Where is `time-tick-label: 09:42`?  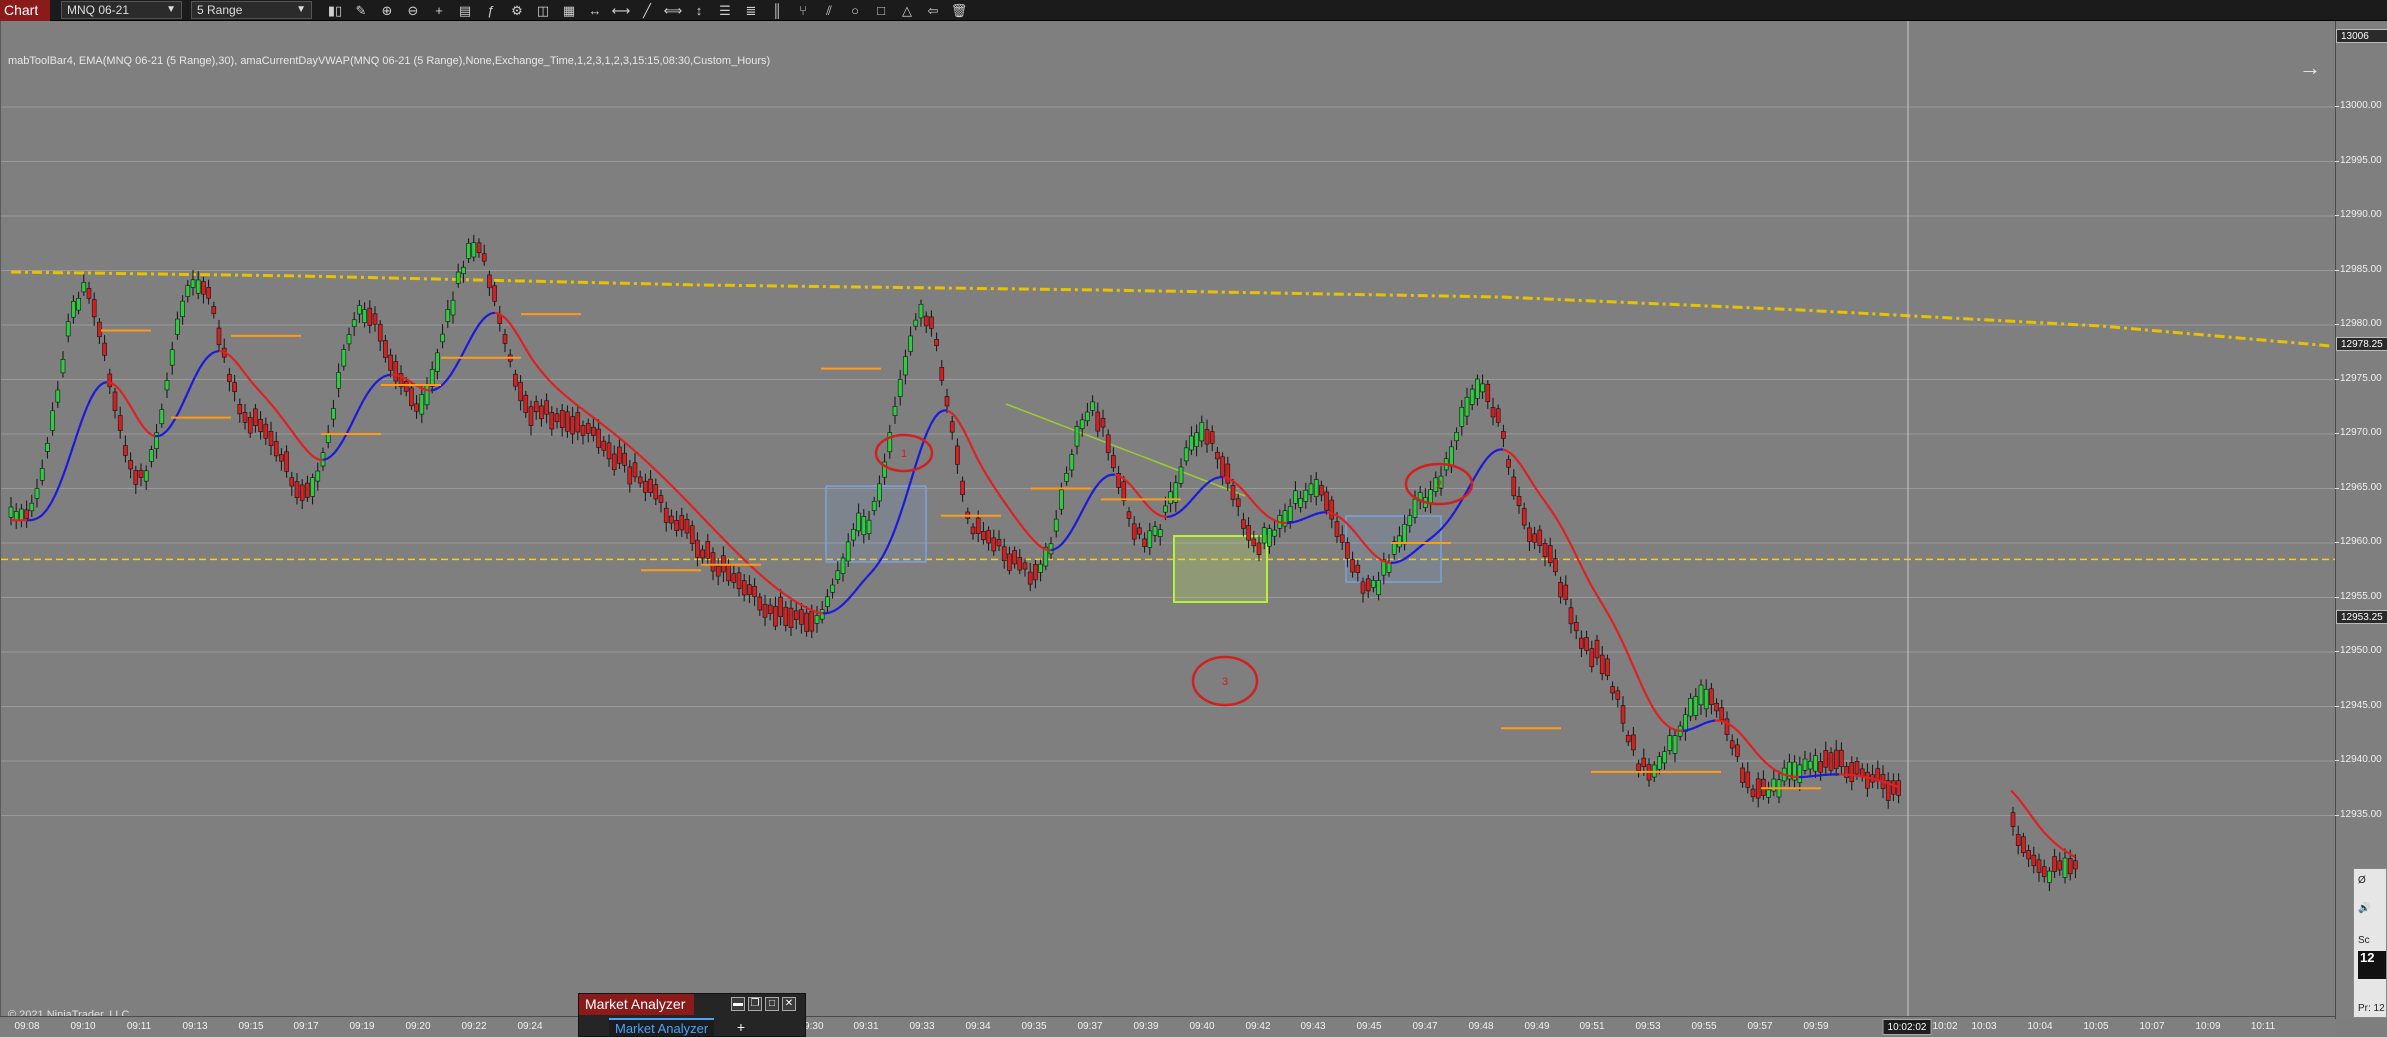
time-tick-label: 09:42 is located at coordinates (1258, 1026).